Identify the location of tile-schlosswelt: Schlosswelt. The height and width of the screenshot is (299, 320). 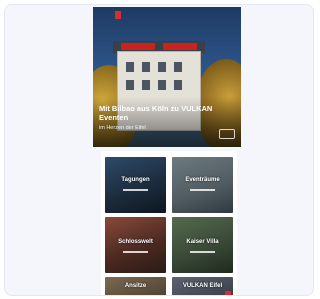
(135, 245).